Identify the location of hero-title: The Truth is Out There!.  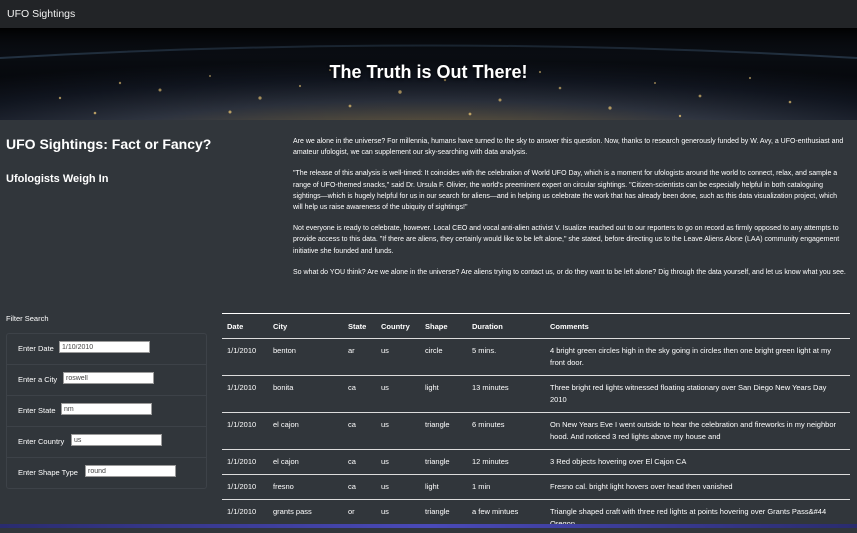
(428, 72).